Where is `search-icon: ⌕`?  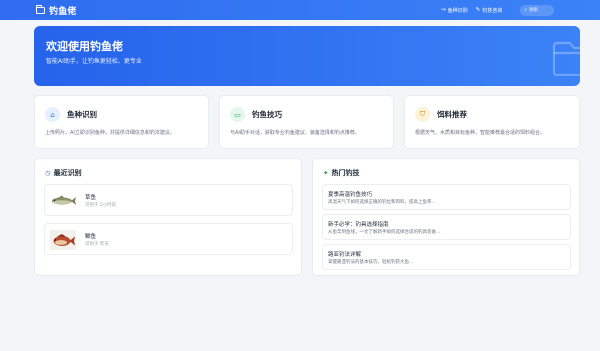 search-icon: ⌕ is located at coordinates (526, 10).